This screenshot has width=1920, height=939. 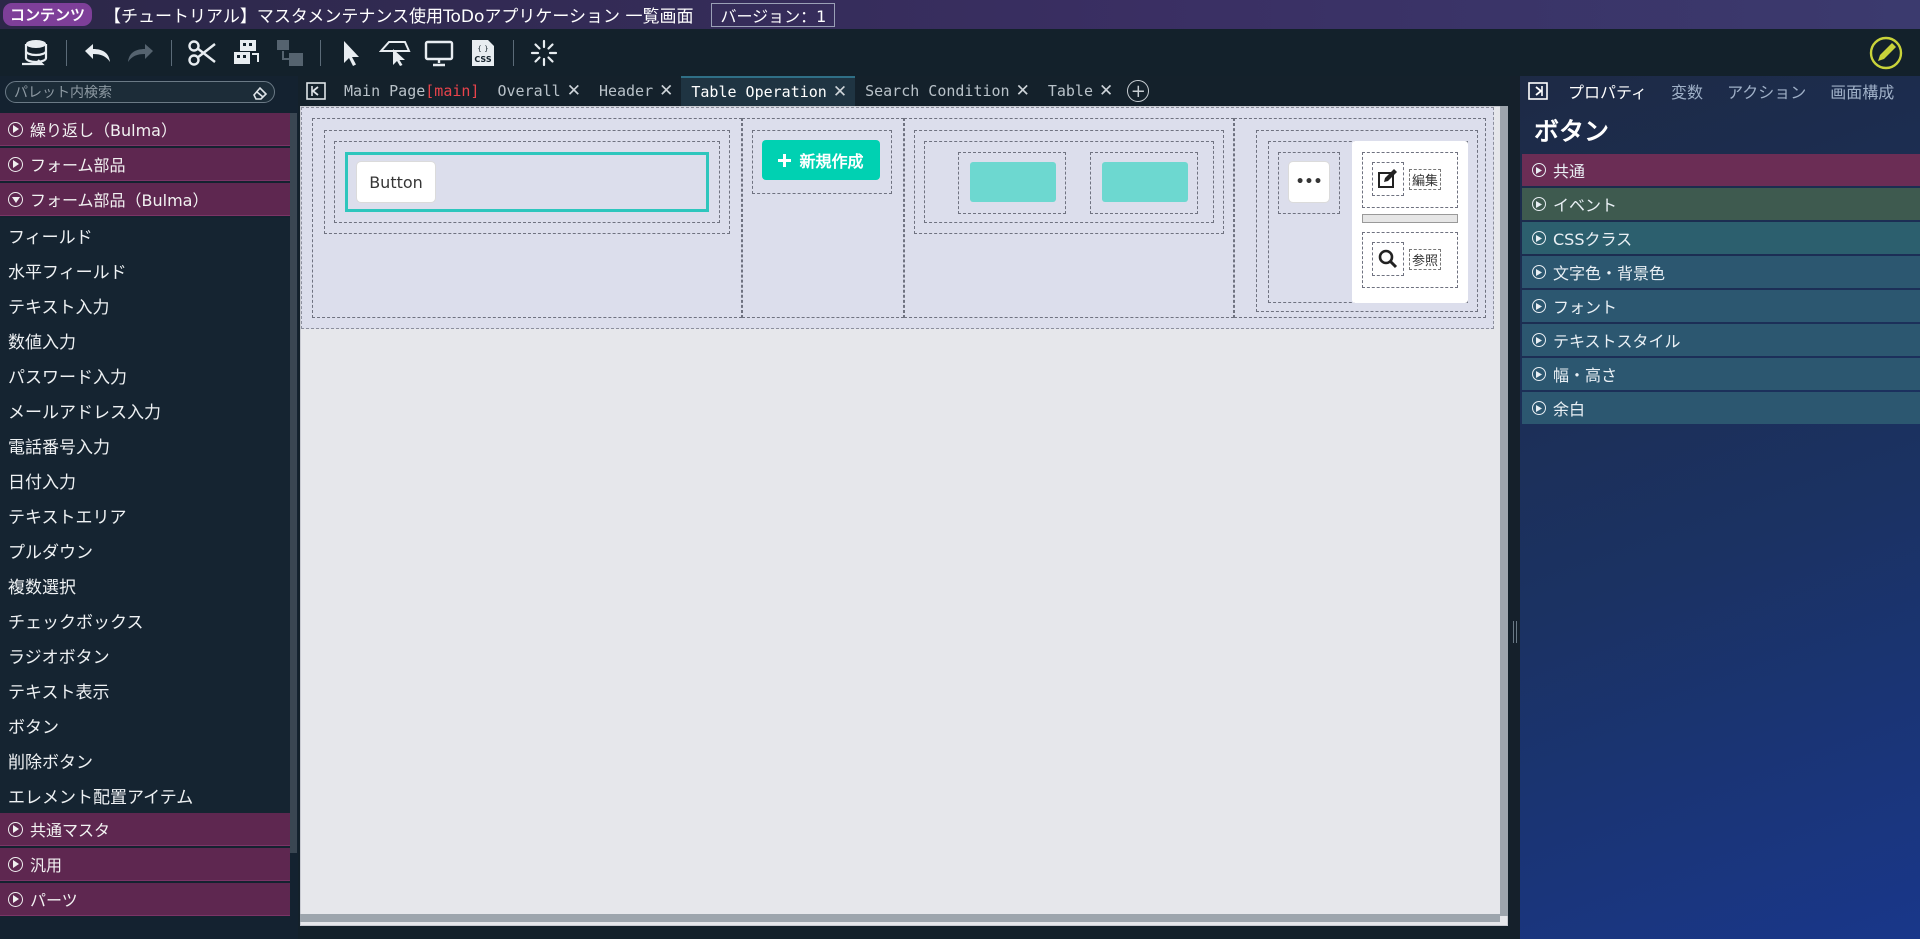 What do you see at coordinates (410, 91) in the screenshot?
I see `tab-main-page: Main Page [main]` at bounding box center [410, 91].